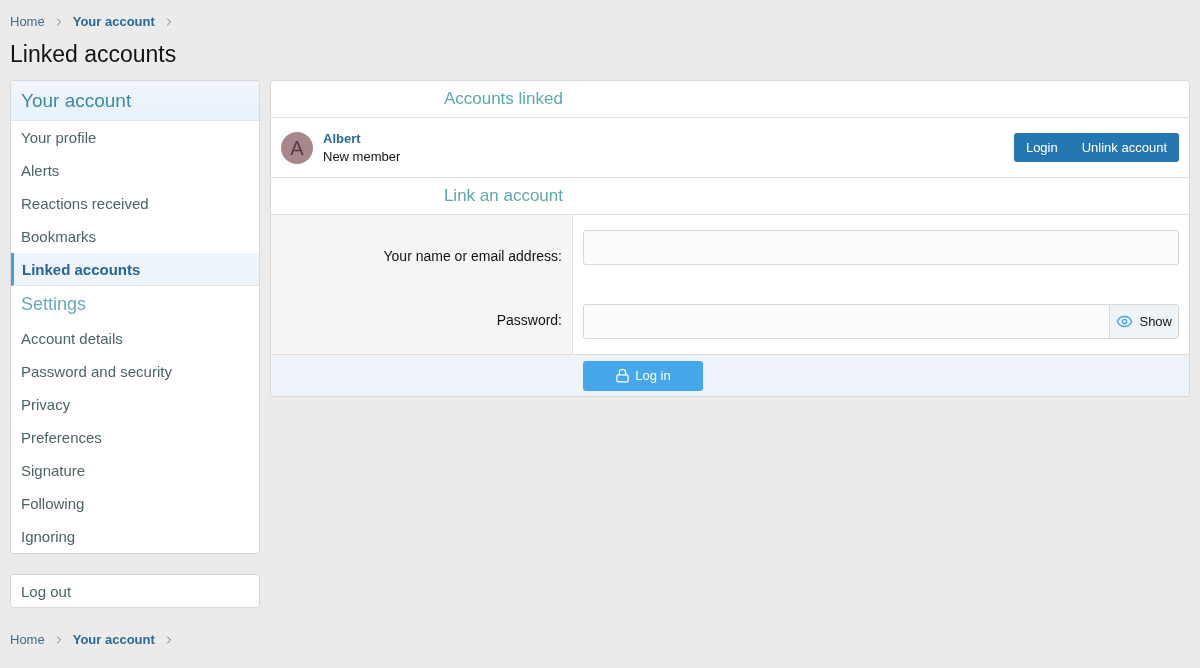  Describe the element at coordinates (135, 204) in the screenshot. I see `sidebar-item: Reactions received` at that location.